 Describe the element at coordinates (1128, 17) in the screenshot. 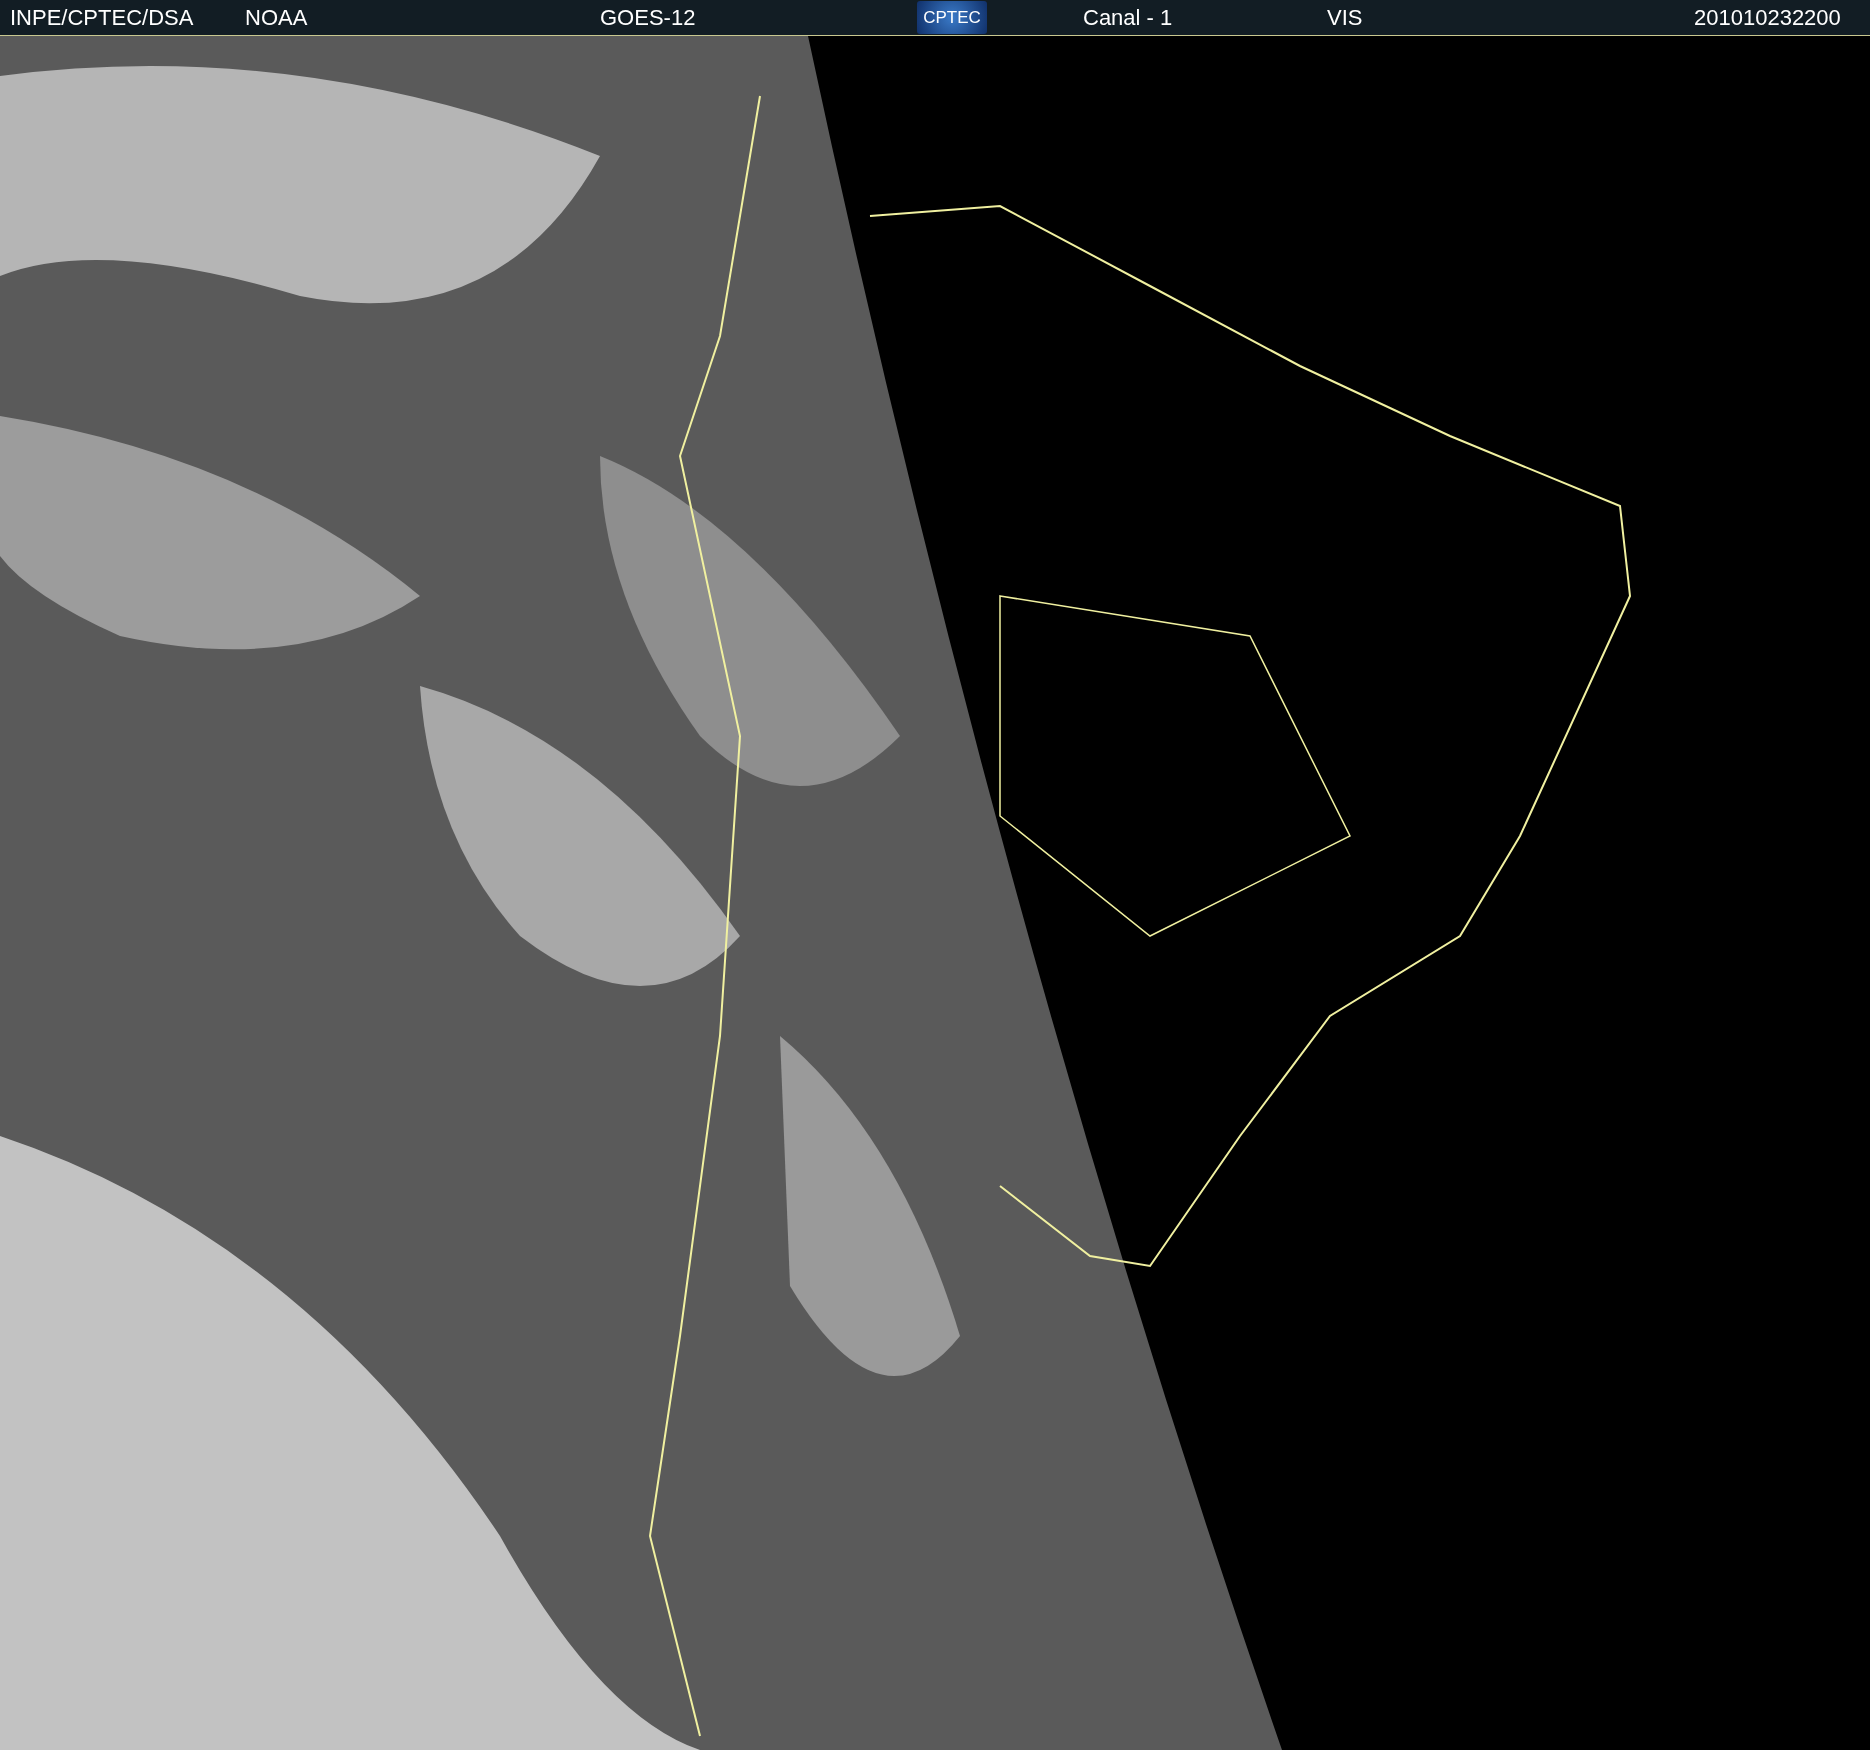

I see `channel-label: Canal - 1` at that location.